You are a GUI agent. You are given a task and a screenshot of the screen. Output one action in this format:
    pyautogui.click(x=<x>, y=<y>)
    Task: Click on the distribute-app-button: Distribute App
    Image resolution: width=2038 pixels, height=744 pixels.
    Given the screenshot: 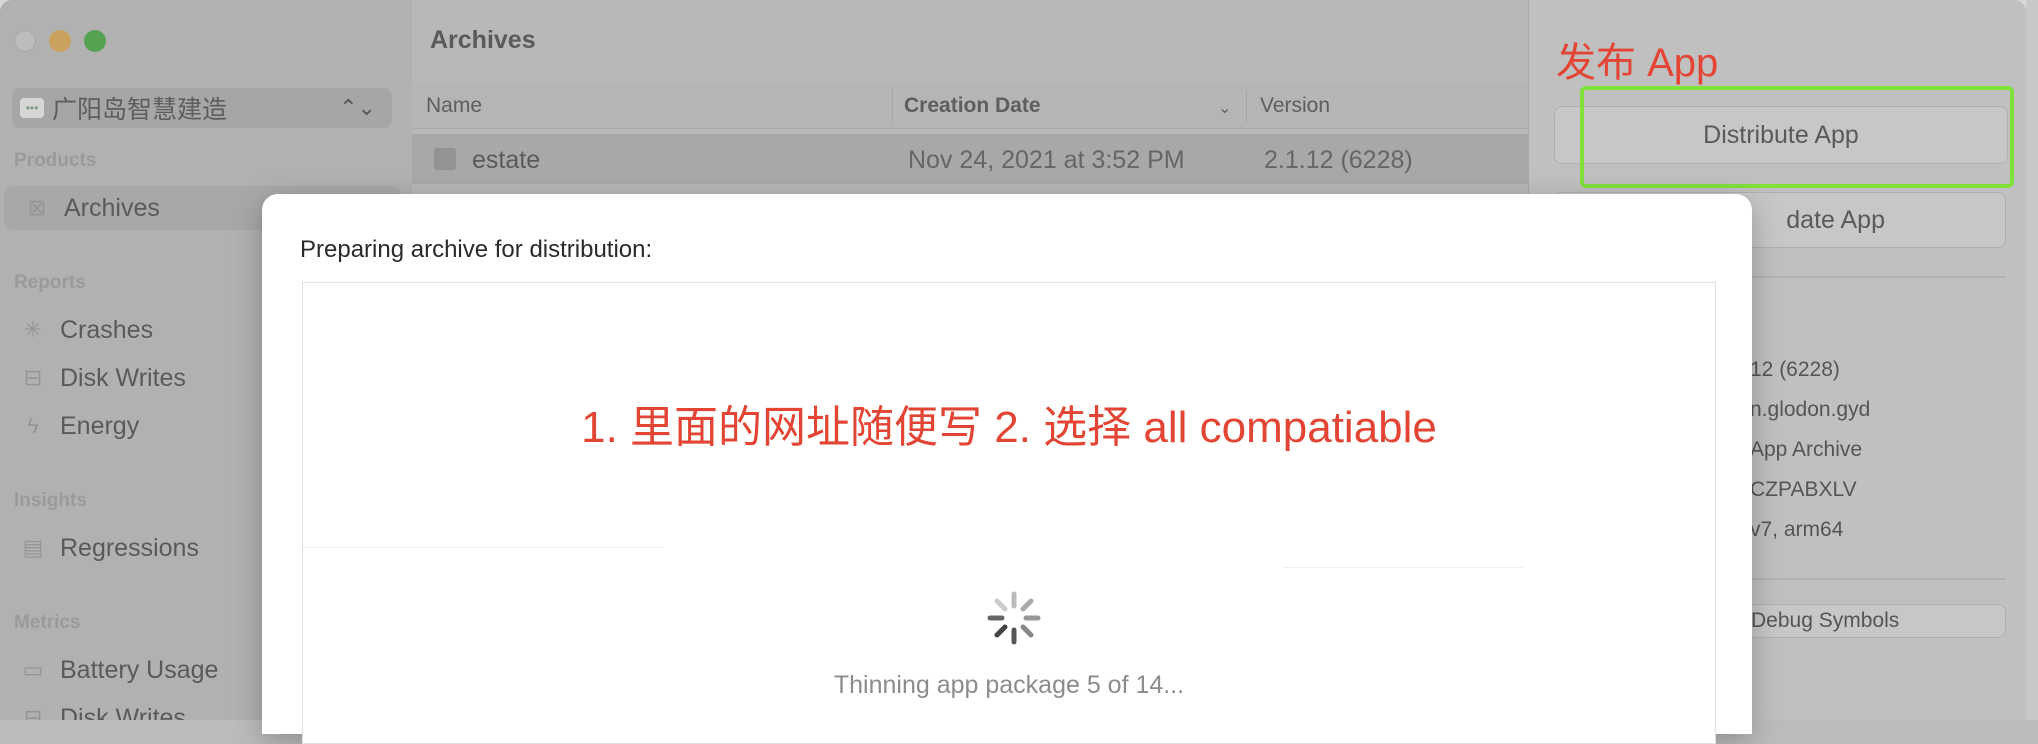 What is the action you would take?
    pyautogui.click(x=1781, y=135)
    